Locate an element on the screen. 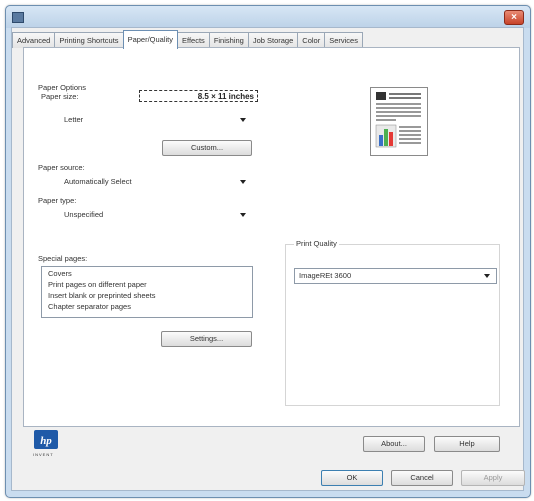 Image resolution: width=534 pixels, height=501 pixels. print-quality-legend: Print Quality is located at coordinates (316, 243).